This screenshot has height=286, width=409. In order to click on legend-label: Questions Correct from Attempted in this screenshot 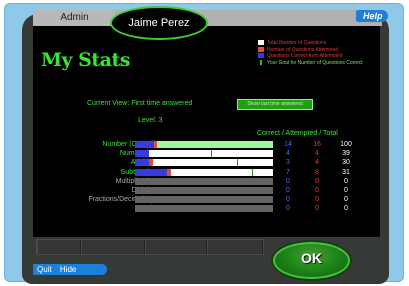, I will do `click(305, 56)`.